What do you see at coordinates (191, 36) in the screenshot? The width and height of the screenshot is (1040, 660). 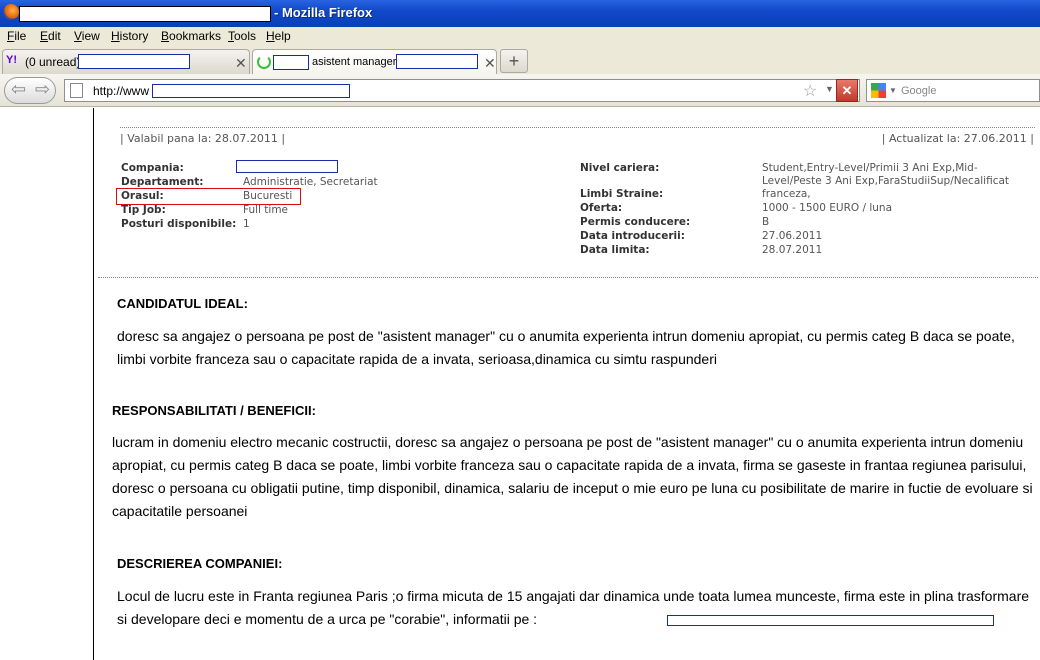 I see `menu-bookmarks: Bookmarks` at bounding box center [191, 36].